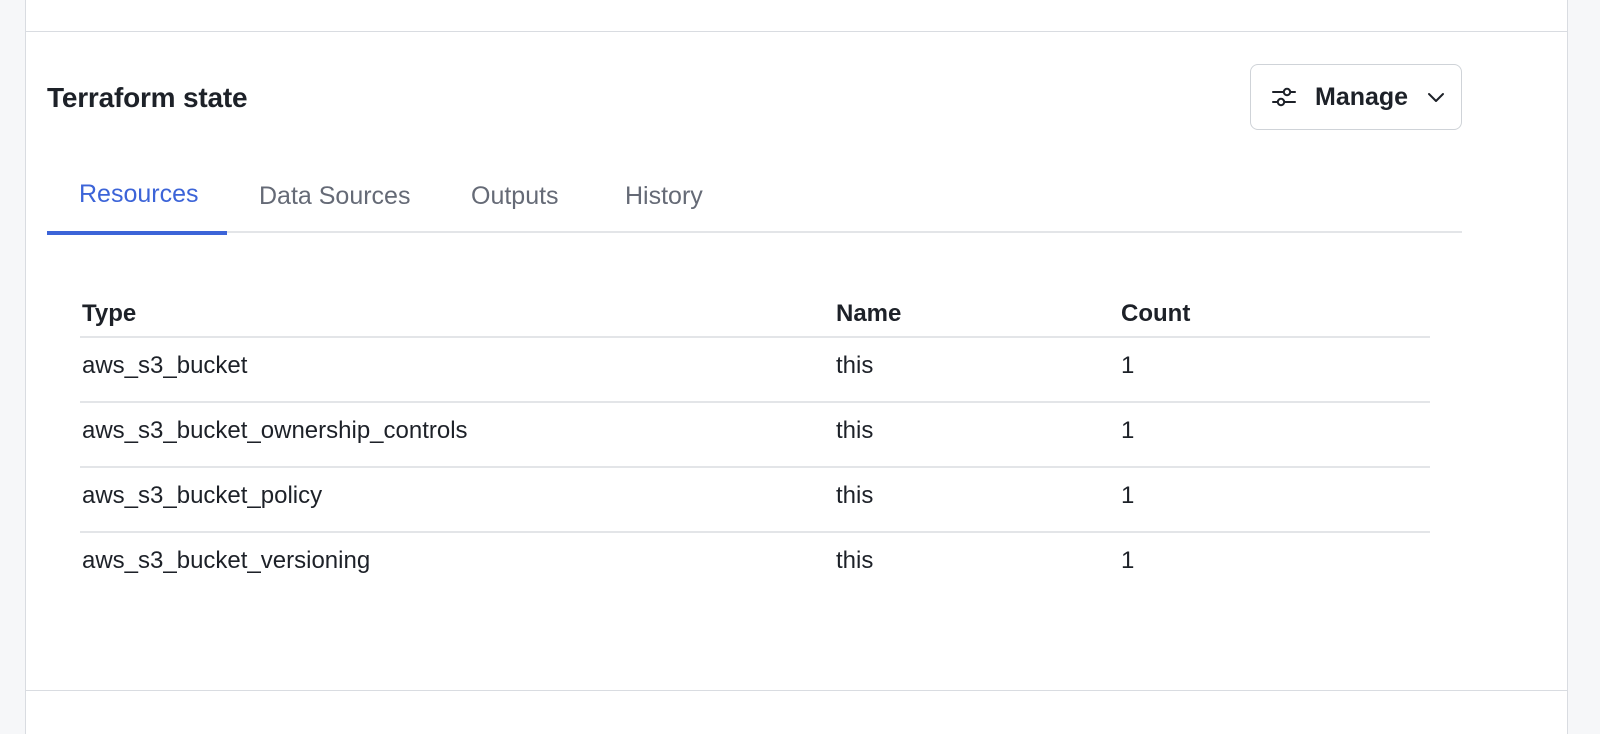 The image size is (1600, 734). I want to click on sliders-icon, so click(1284, 97).